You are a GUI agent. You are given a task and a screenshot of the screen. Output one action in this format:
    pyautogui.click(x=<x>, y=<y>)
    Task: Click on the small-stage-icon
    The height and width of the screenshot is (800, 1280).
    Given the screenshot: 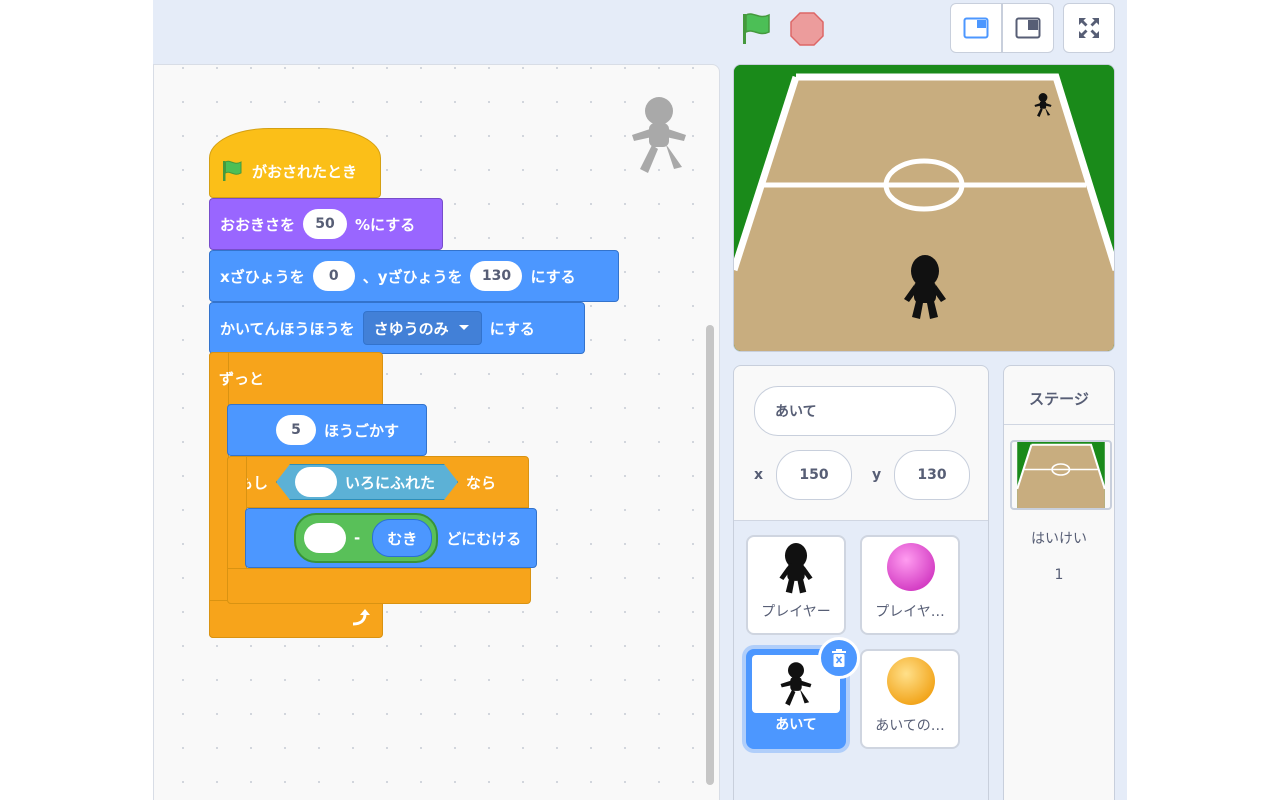 What is the action you would take?
    pyautogui.click(x=976, y=28)
    